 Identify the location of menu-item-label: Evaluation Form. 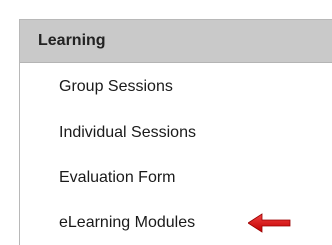
(117, 177).